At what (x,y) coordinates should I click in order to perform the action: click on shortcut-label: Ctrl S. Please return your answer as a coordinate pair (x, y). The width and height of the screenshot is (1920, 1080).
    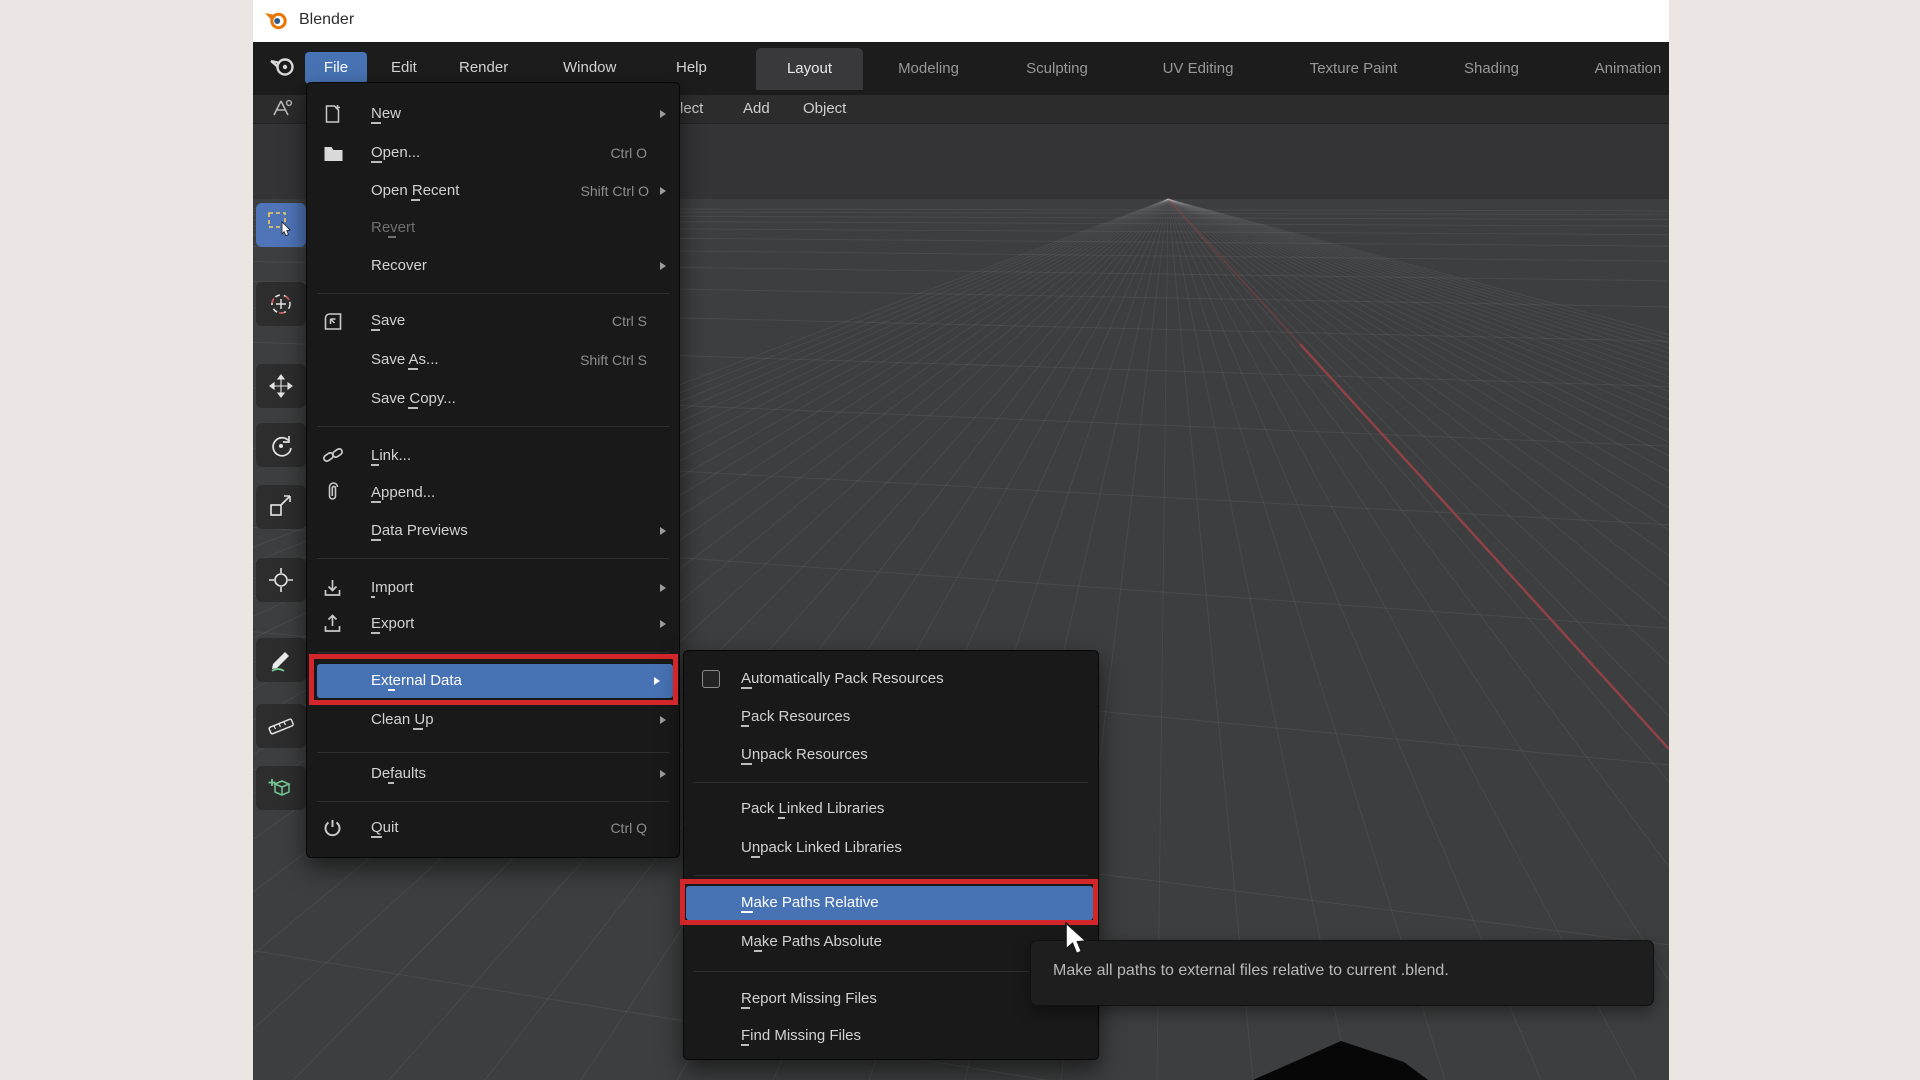
    Looking at the image, I should click on (629, 321).